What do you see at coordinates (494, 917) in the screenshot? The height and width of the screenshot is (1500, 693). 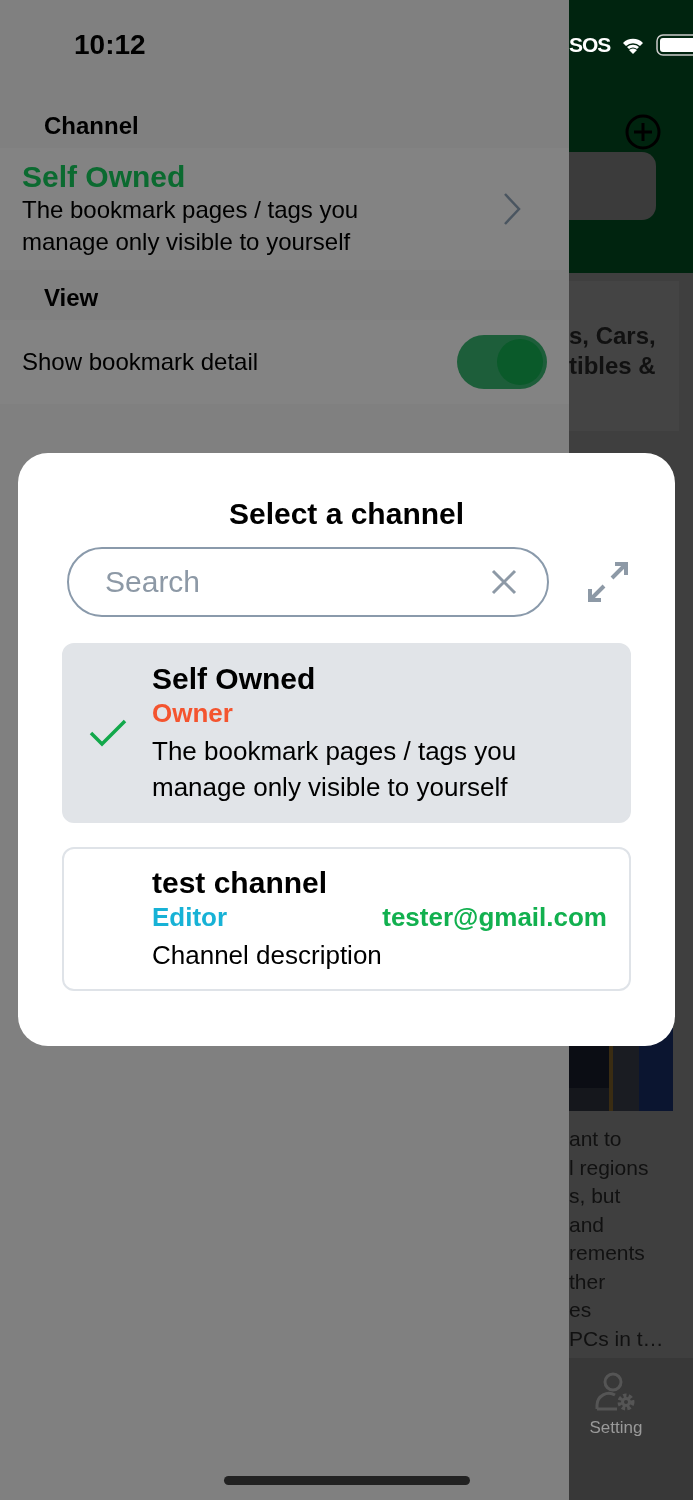 I see `email-text: tester@gmail.com` at bounding box center [494, 917].